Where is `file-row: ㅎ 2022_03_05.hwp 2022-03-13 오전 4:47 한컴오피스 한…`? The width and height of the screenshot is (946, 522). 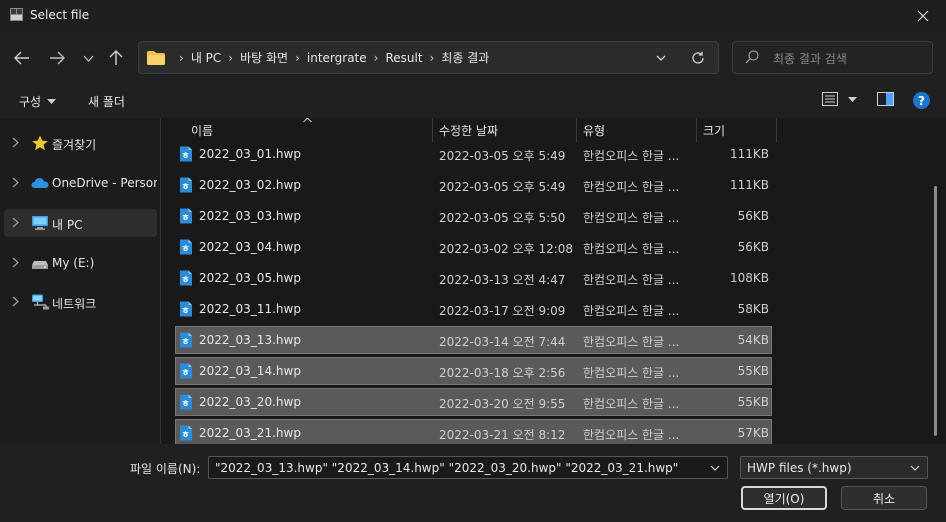 file-row: ㅎ 2022_03_05.hwp 2022-03-13 오전 4:47 한컴오피스 한… is located at coordinates (473, 278).